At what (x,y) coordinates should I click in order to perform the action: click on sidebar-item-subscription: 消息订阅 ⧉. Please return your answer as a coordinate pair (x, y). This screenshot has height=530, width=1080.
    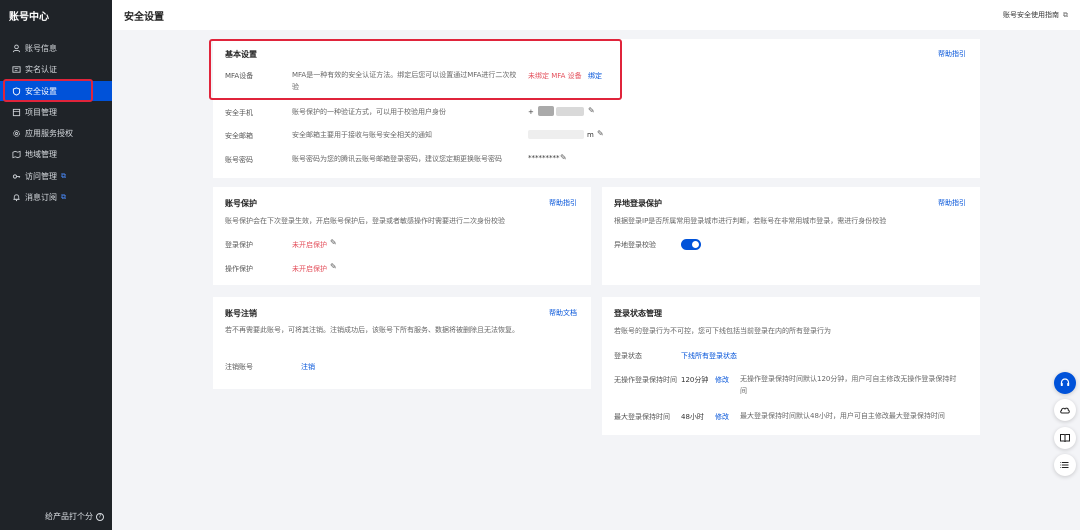
    Looking at the image, I should click on (56, 197).